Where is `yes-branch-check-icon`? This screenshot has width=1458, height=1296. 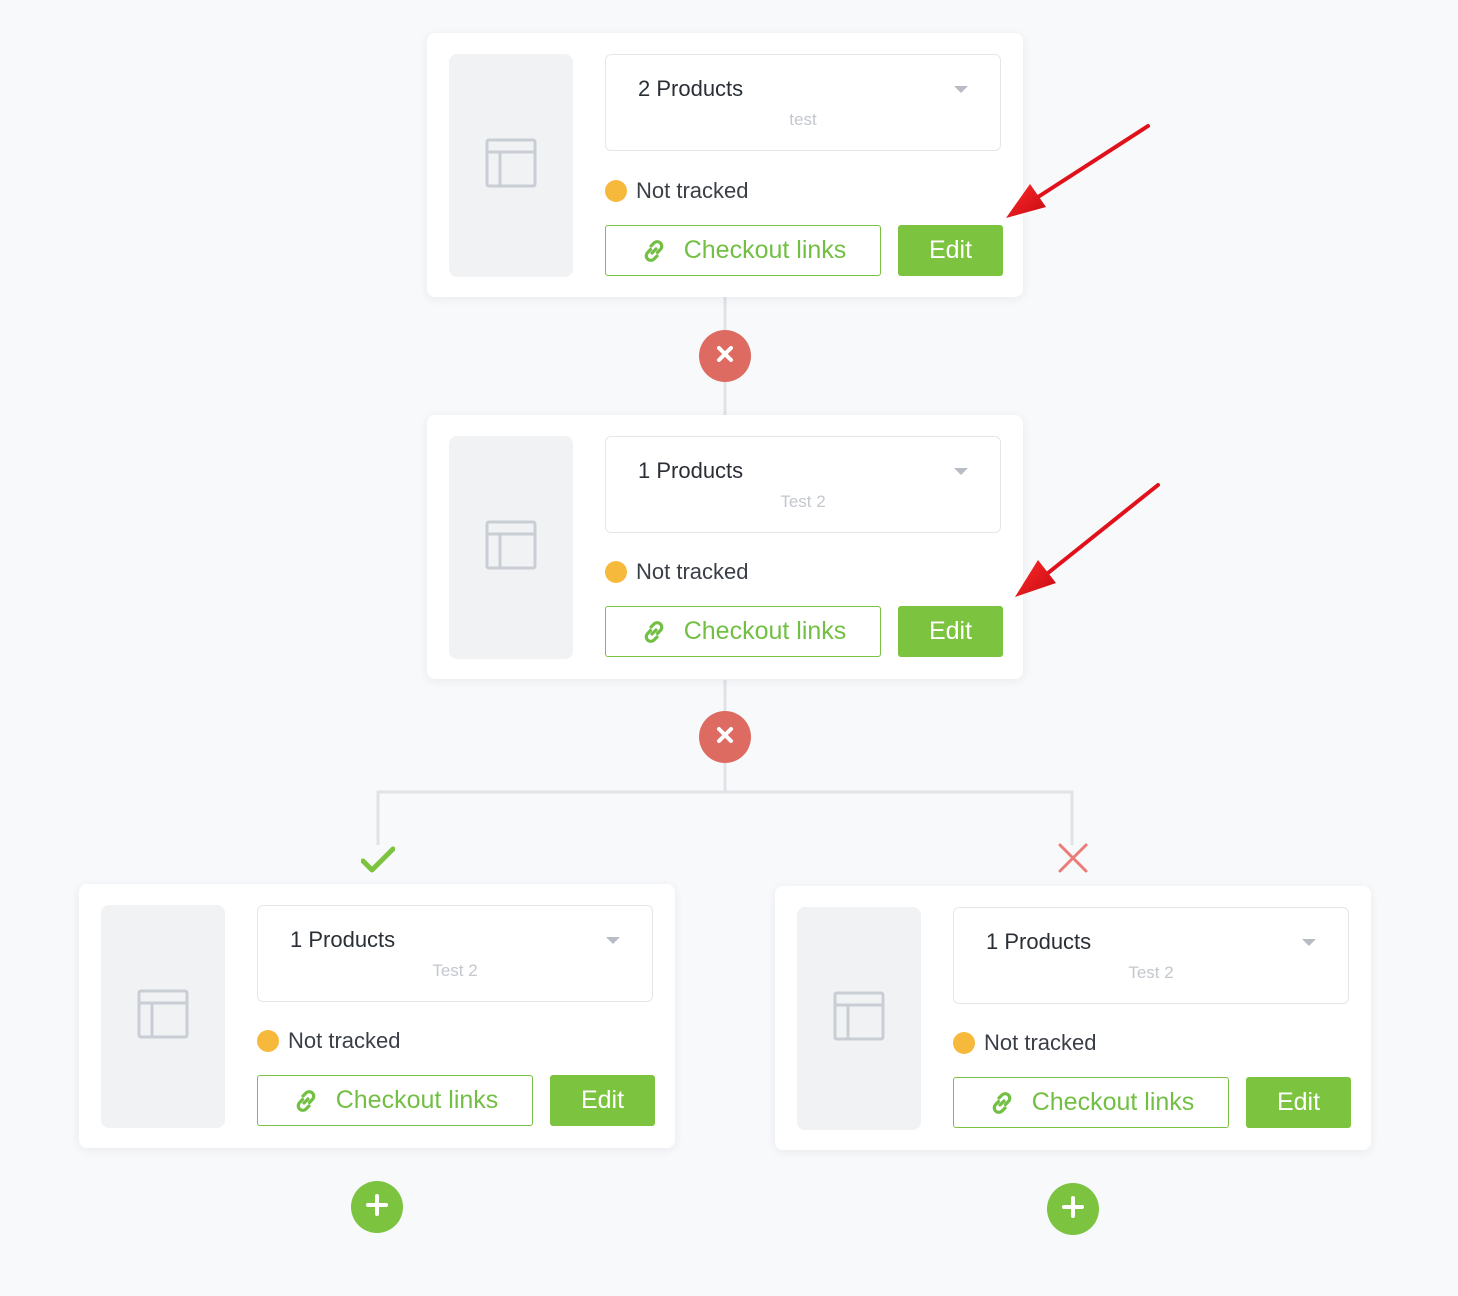
yes-branch-check-icon is located at coordinates (378, 860).